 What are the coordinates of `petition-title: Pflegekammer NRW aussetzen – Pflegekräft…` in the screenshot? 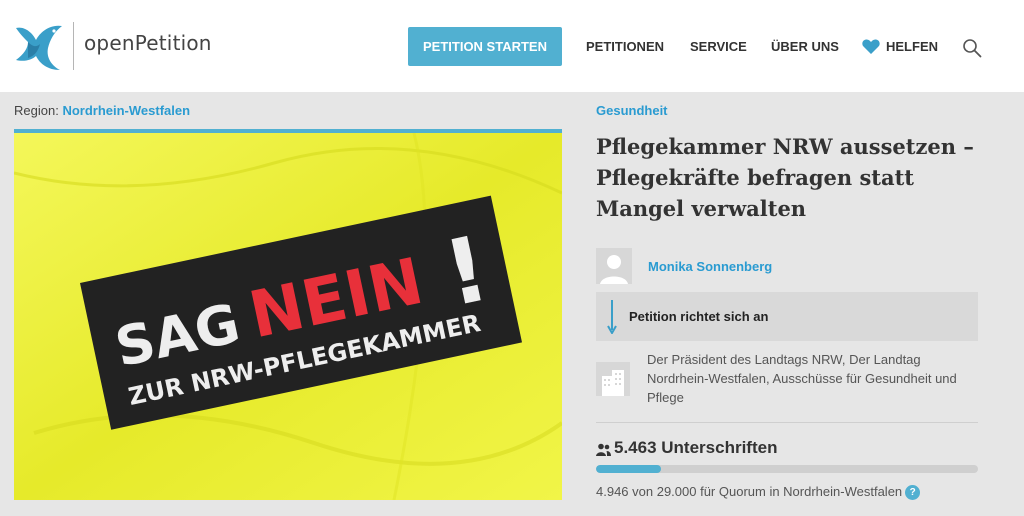 It's located at (785, 177).